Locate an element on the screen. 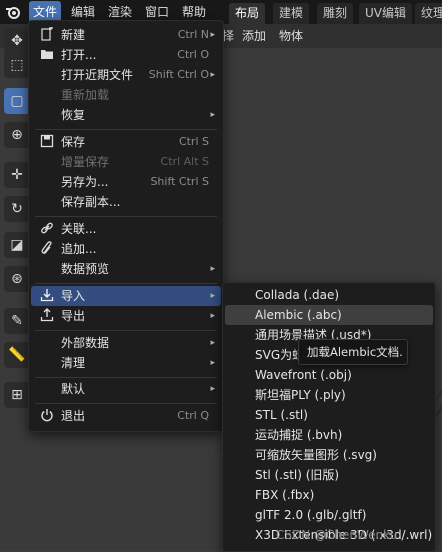 This screenshot has height=552, width=442. menu-item-shortcut: Ctrl O is located at coordinates (193, 54).